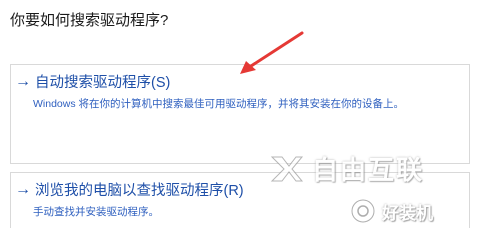 This screenshot has height=241, width=485. I want to click on auto-search-description: Windows 将在你的计算机中搜索最佳可用驱动程序，并将其安装在你的设备上。, so click(219, 104).